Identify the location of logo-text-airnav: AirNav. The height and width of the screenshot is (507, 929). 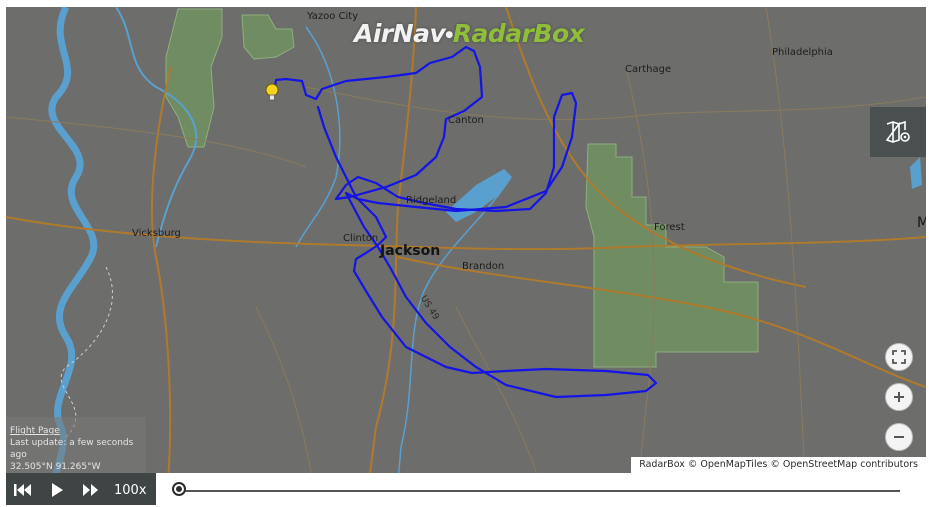
(400, 33).